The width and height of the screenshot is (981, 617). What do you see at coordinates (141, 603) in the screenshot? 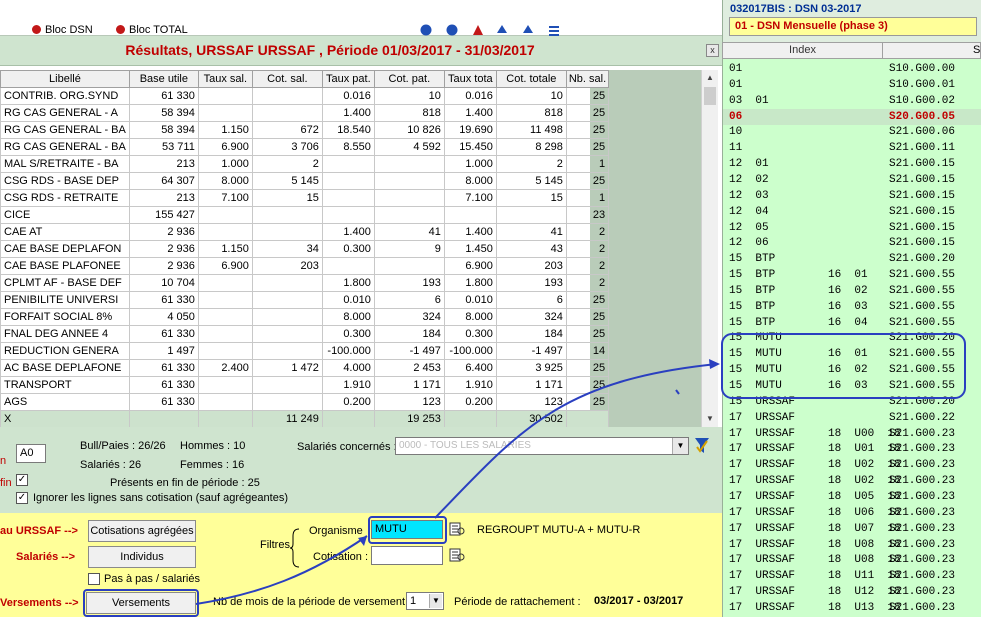
I see `versements-button: Versements` at bounding box center [141, 603].